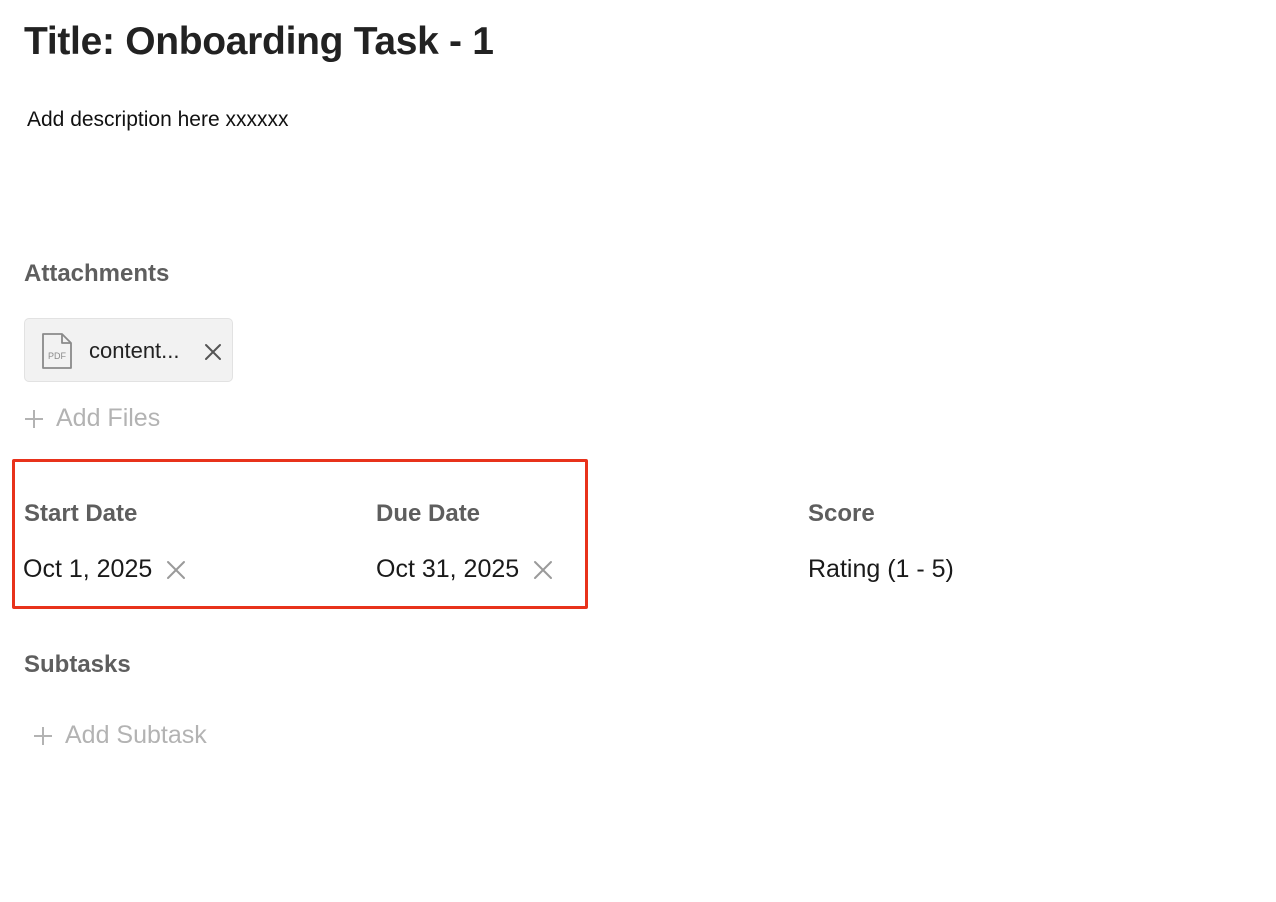  Describe the element at coordinates (300, 534) in the screenshot. I see `date-fields-highlight` at that location.